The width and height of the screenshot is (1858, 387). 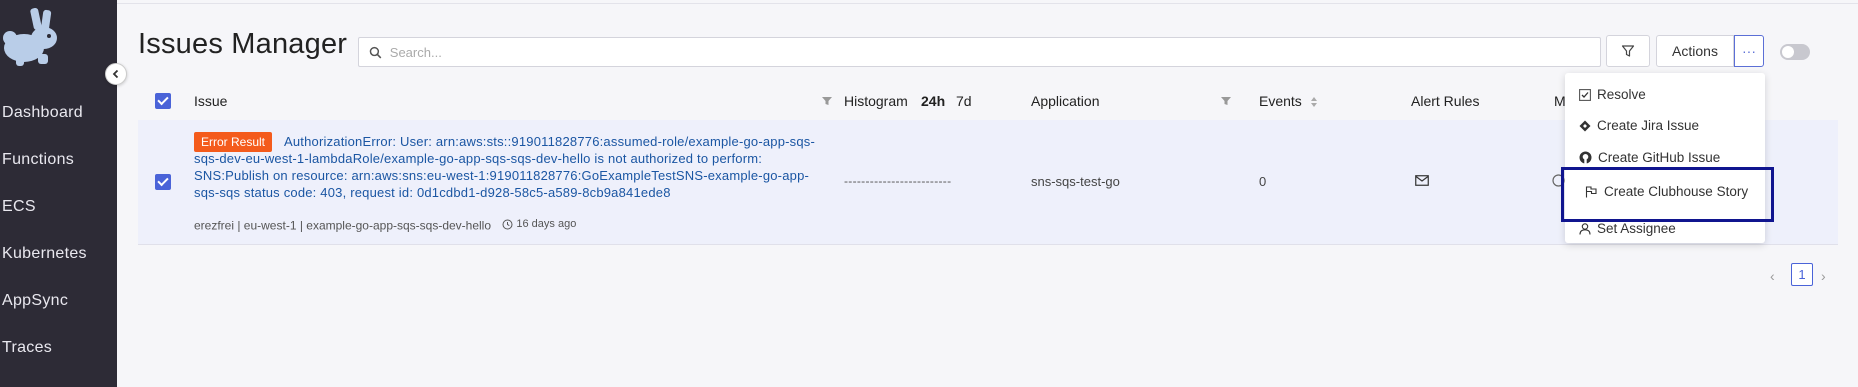 I want to click on menu-item-create-clubhouse-story: Create Clubhouse Story, so click(x=1666, y=191).